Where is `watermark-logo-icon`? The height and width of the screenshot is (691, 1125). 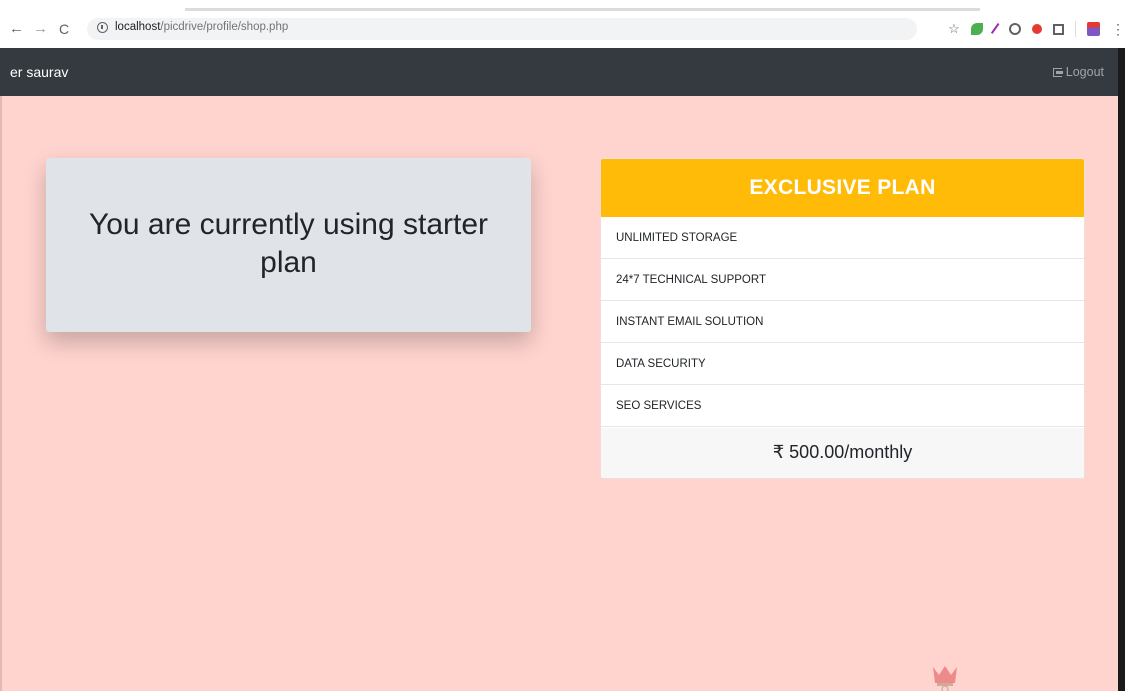
watermark-logo-icon is located at coordinates (945, 678).